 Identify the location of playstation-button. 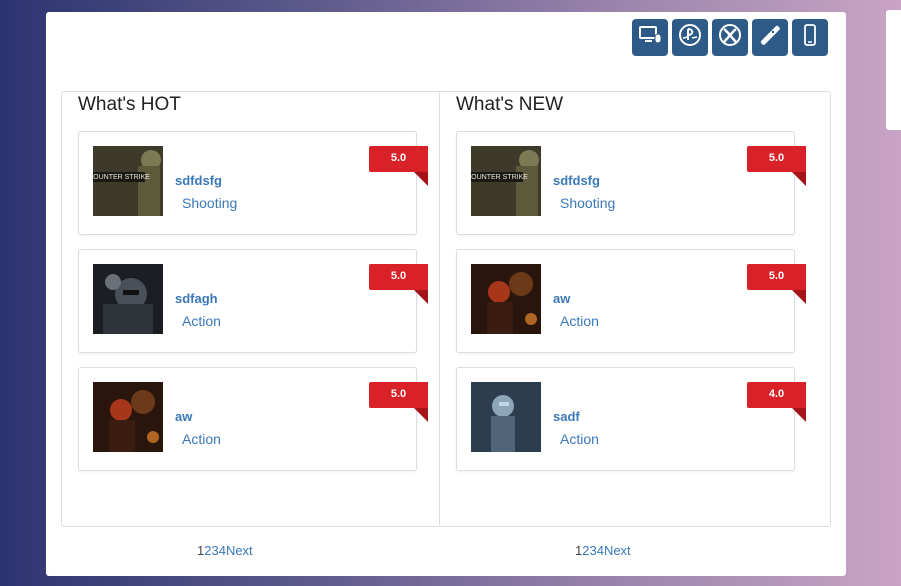
(690, 37).